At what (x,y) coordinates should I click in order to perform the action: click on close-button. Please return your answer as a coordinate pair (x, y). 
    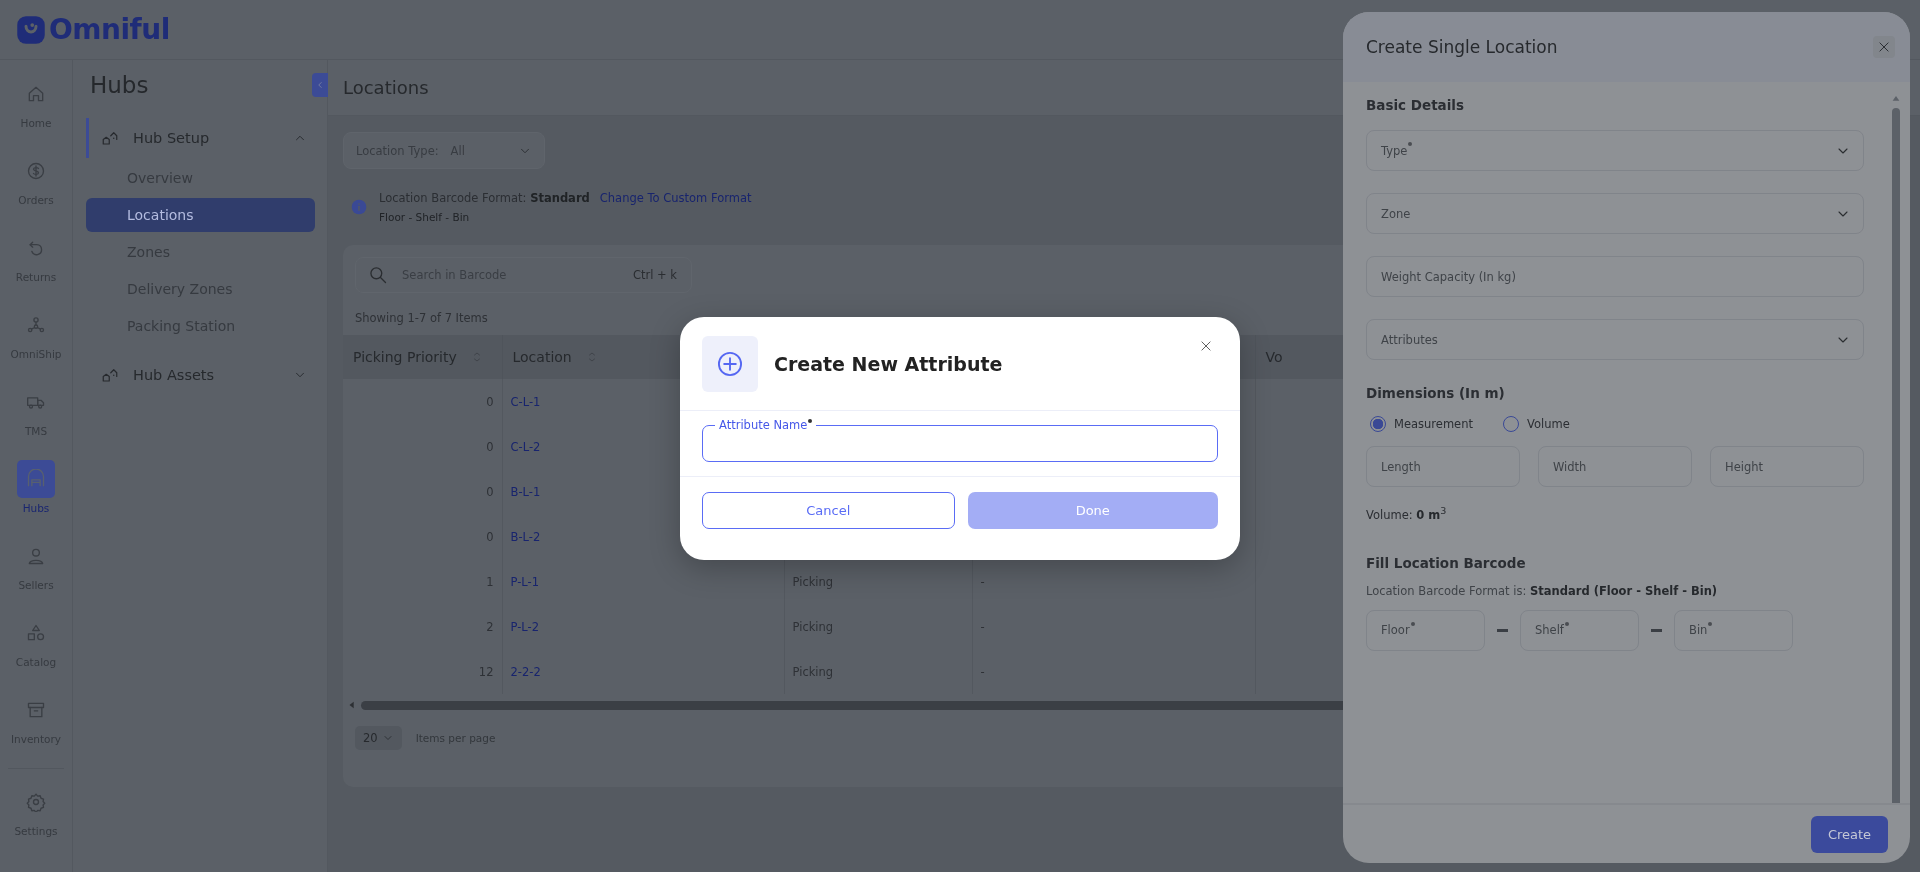
    Looking at the image, I should click on (1884, 47).